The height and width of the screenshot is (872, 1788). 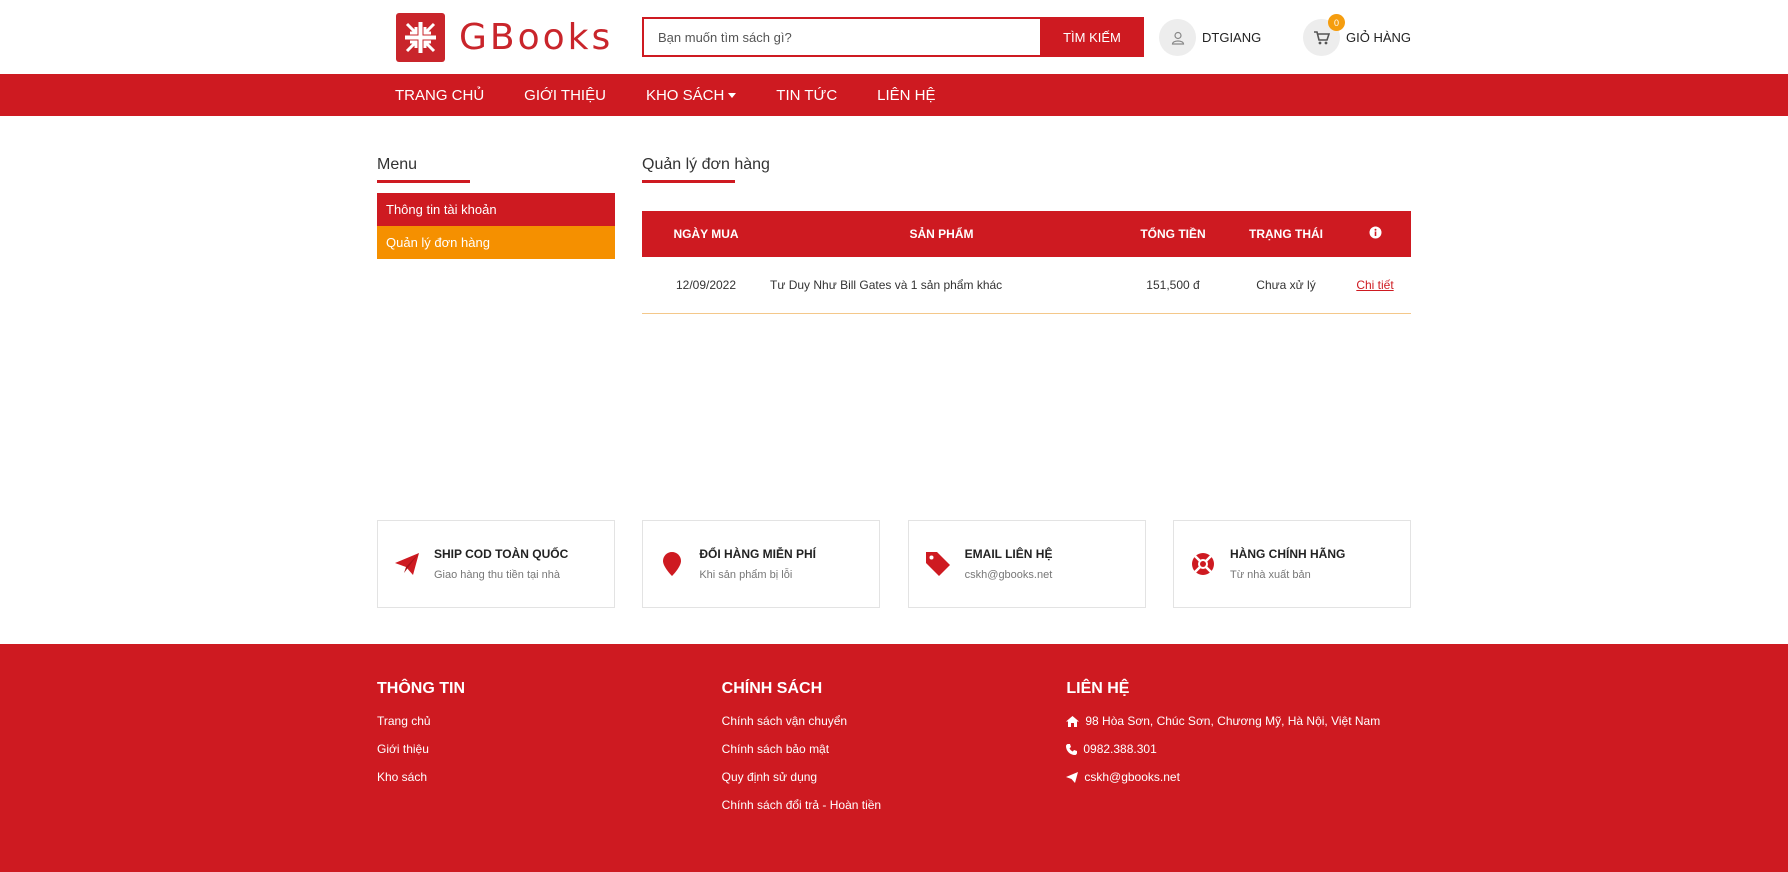 I want to click on footer-info-column: THÔNG TIN Trang chủ Giới thiệu Kho sách, so click(x=549, y=753).